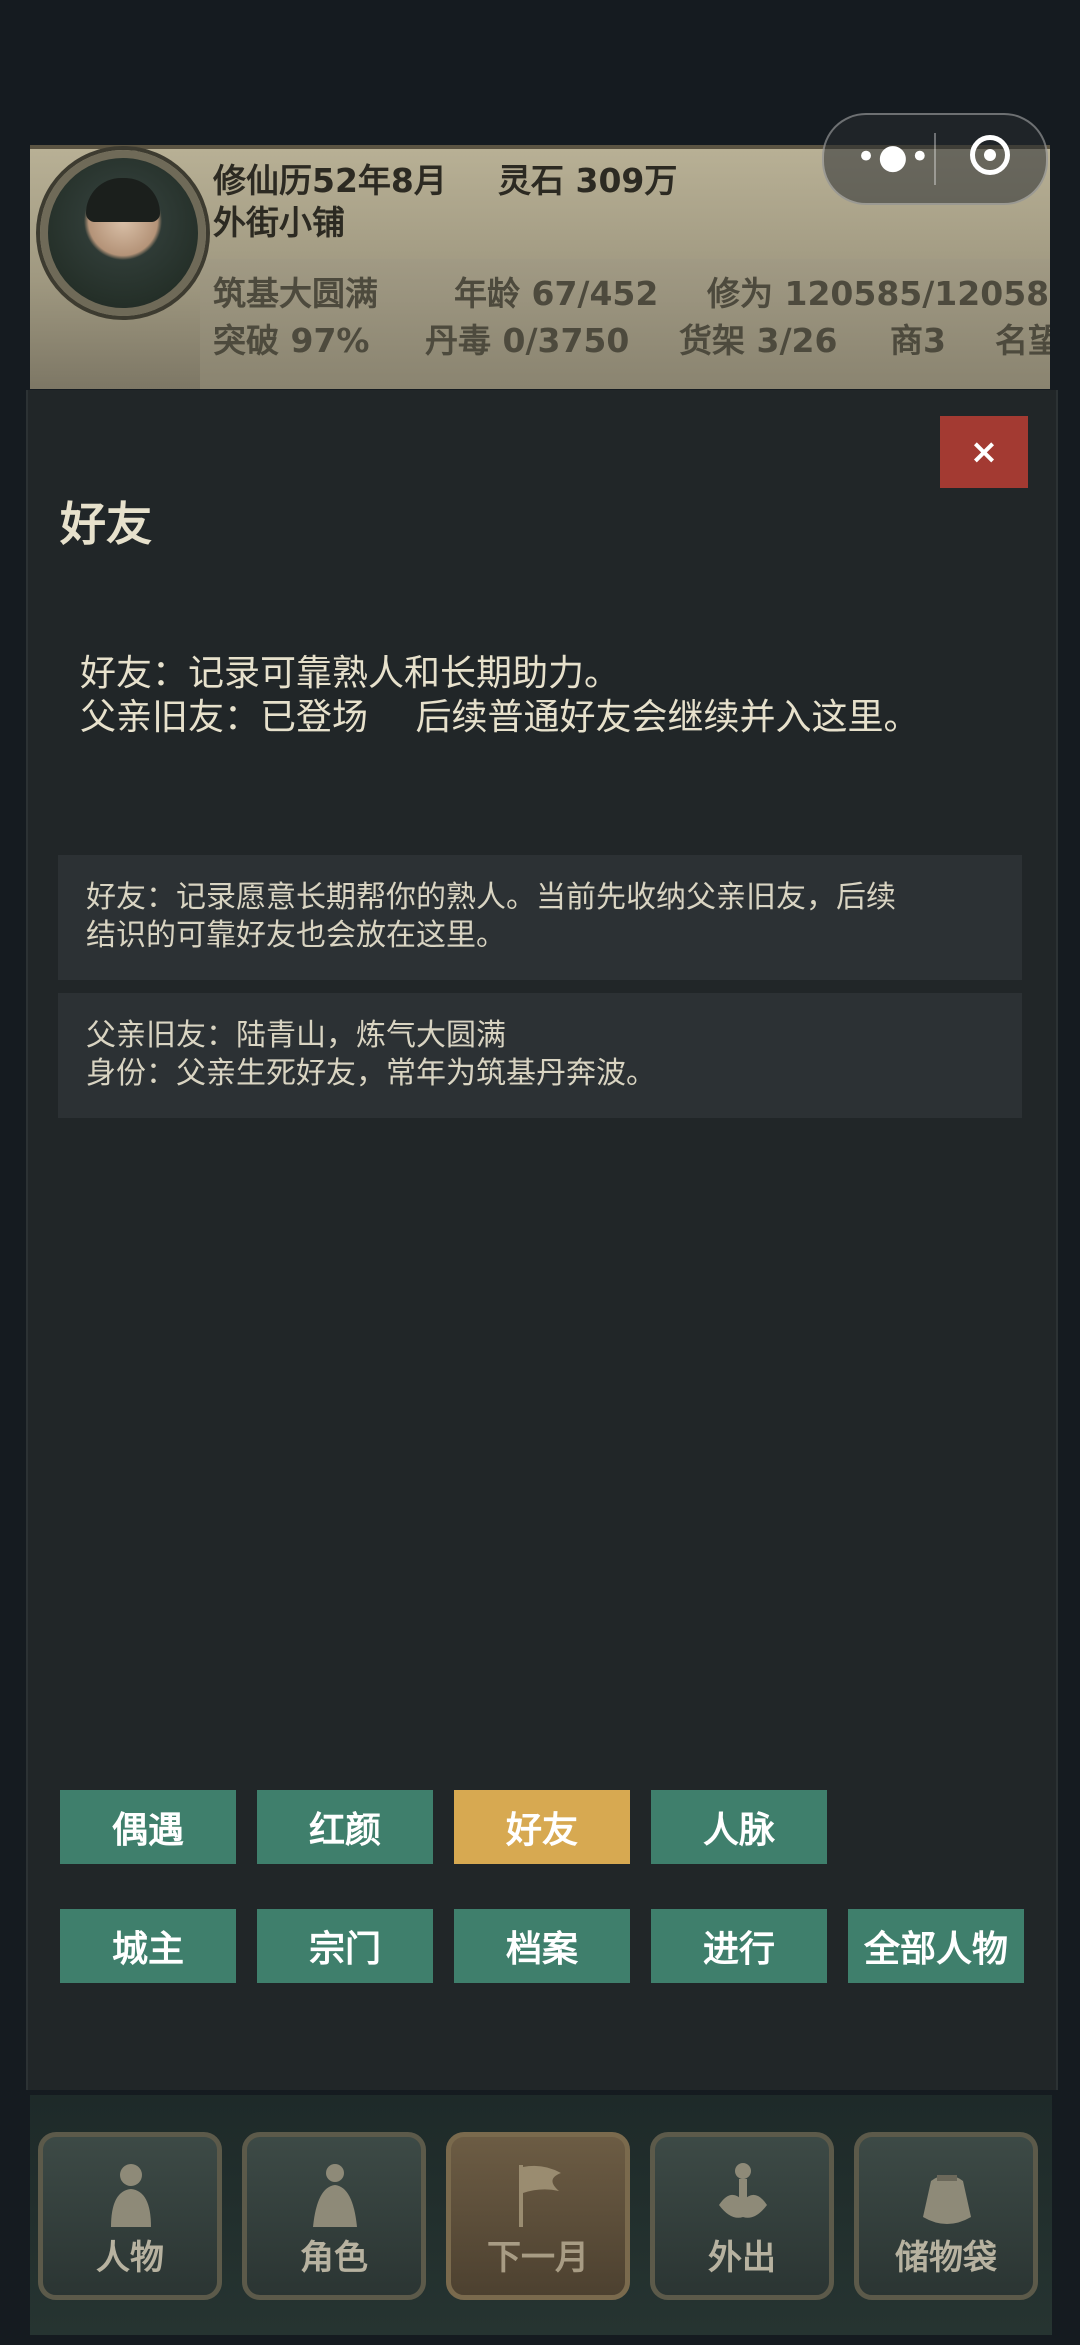  Describe the element at coordinates (291, 340) in the screenshot. I see `breakthrough-stat: 突破 97%` at that location.